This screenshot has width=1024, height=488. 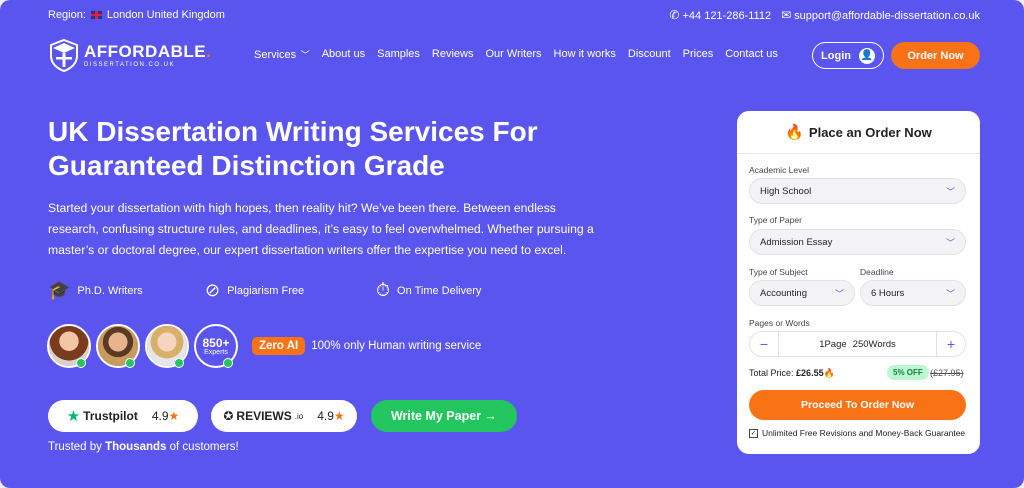 What do you see at coordinates (136, 15) in the screenshot?
I see `region-selector: Region: London United Kingdom` at bounding box center [136, 15].